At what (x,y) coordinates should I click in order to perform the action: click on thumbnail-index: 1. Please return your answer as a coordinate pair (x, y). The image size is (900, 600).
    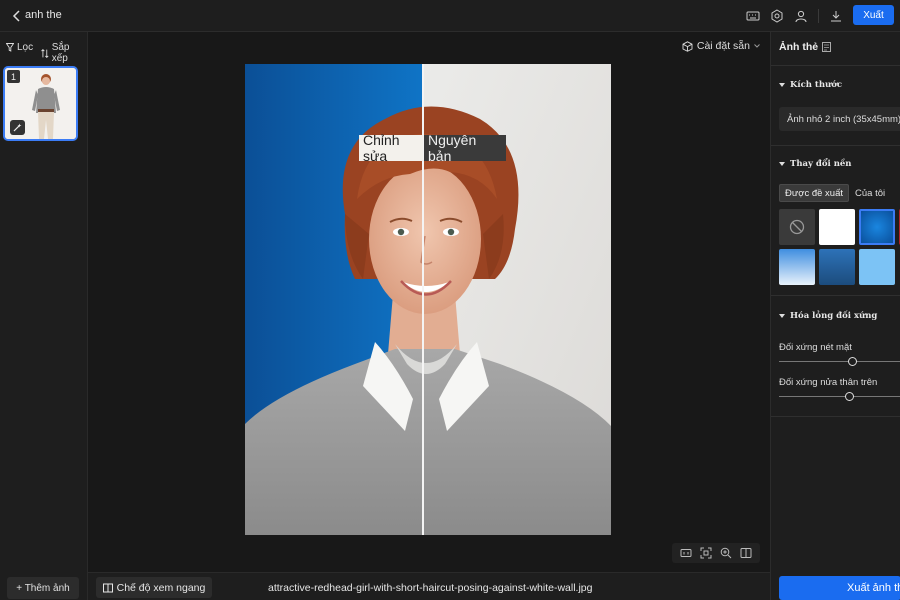
    Looking at the image, I should click on (13, 76).